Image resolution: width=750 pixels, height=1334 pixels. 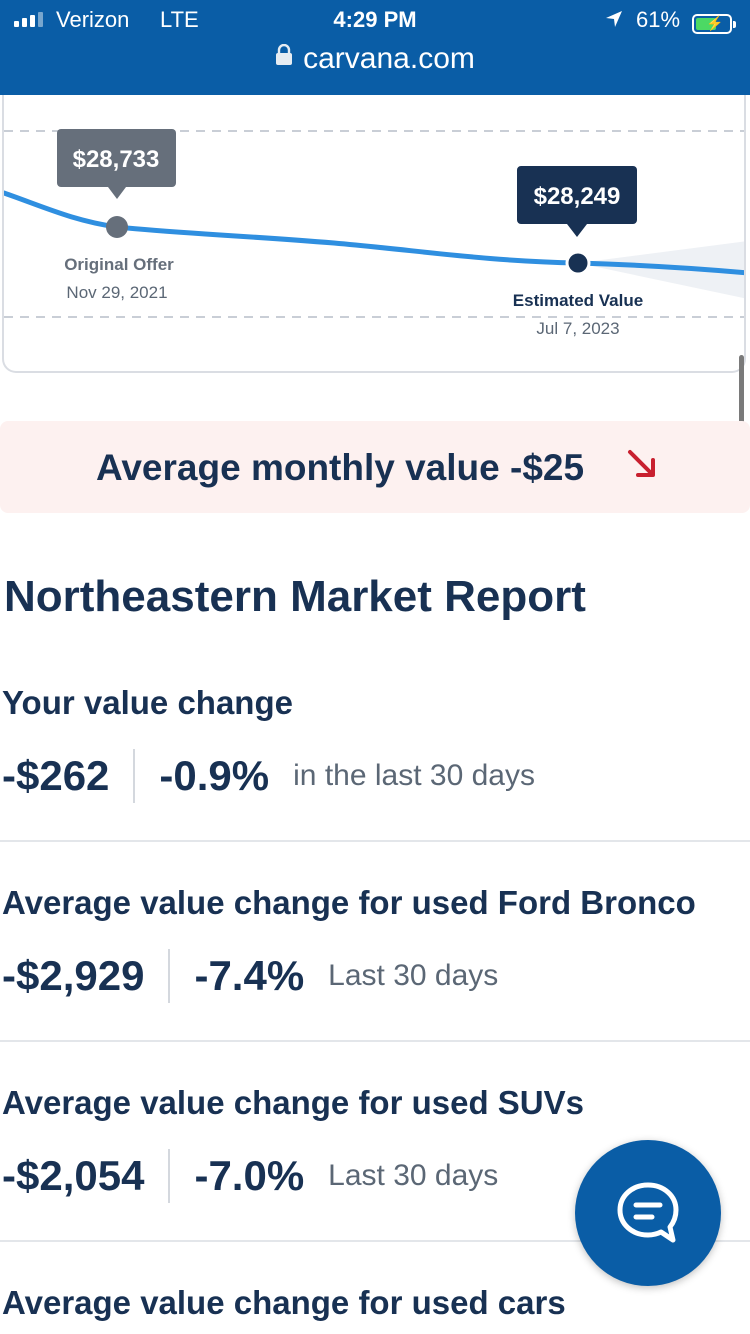 I want to click on chat-button, so click(x=648, y=1213).